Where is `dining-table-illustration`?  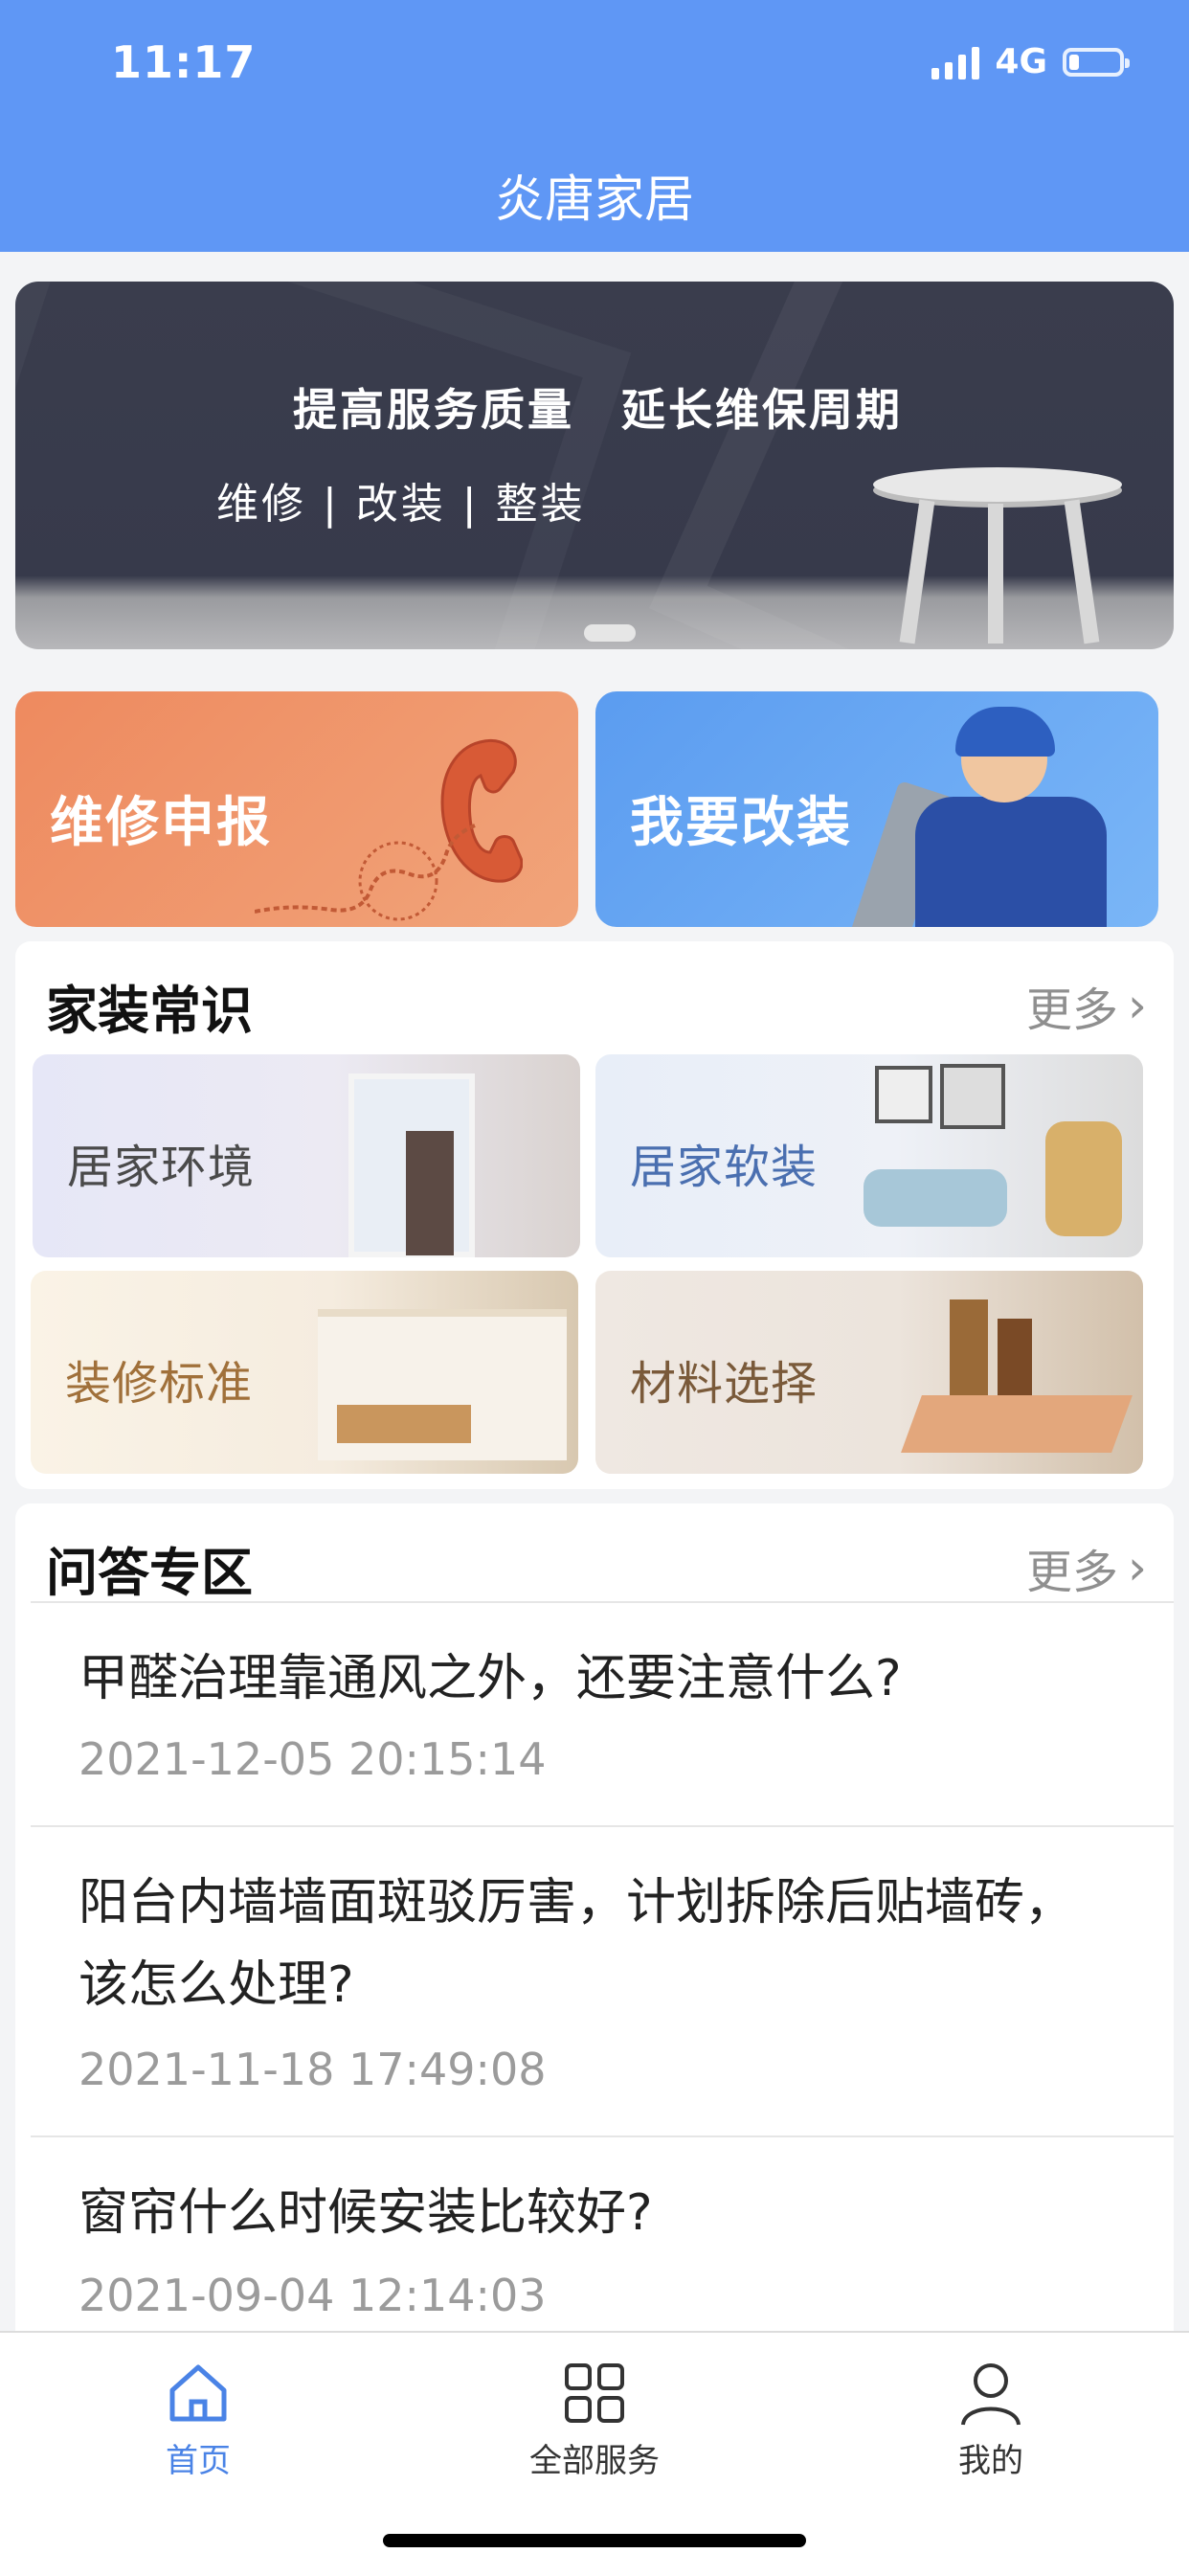 dining-table-illustration is located at coordinates (404, 1424).